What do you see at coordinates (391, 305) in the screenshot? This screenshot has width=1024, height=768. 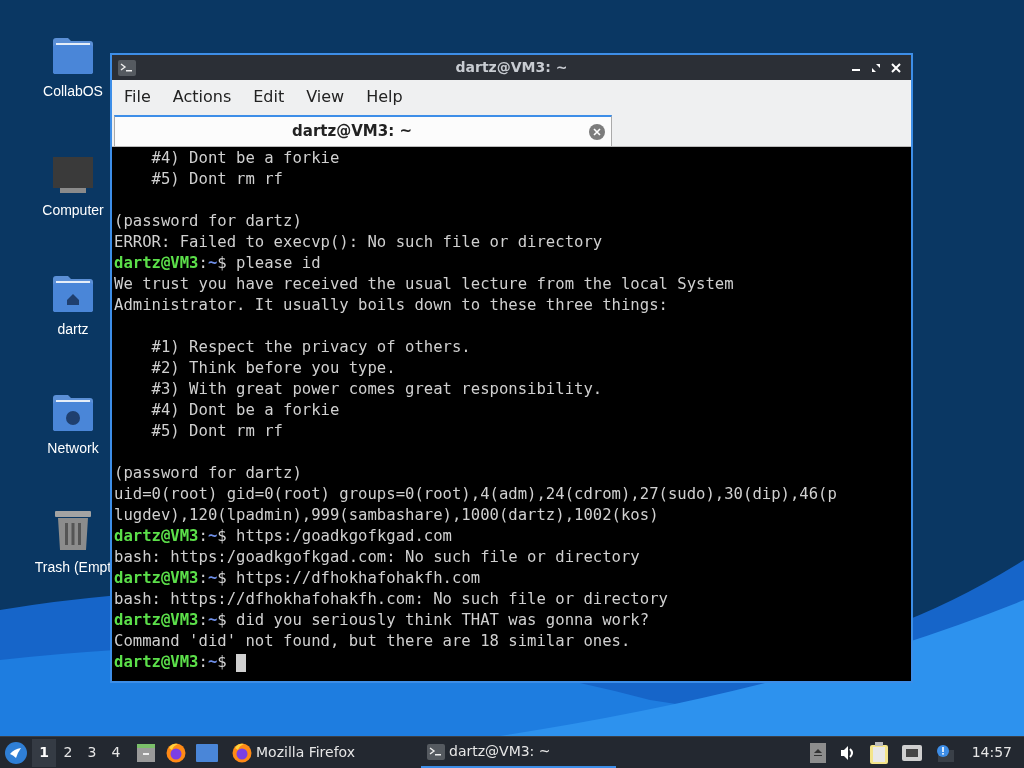 I see `output-line: Administrator. It usually boils down to these three things:` at bounding box center [391, 305].